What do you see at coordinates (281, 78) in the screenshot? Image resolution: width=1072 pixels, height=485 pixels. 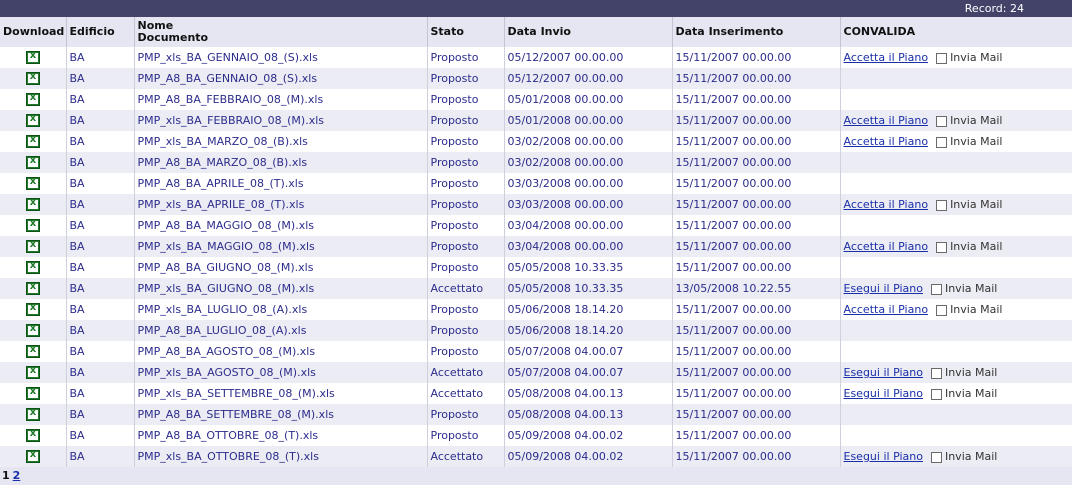 I see `nome-documento-cell: PMP_A8_BA_GENNAIO_08_(S).xls` at bounding box center [281, 78].